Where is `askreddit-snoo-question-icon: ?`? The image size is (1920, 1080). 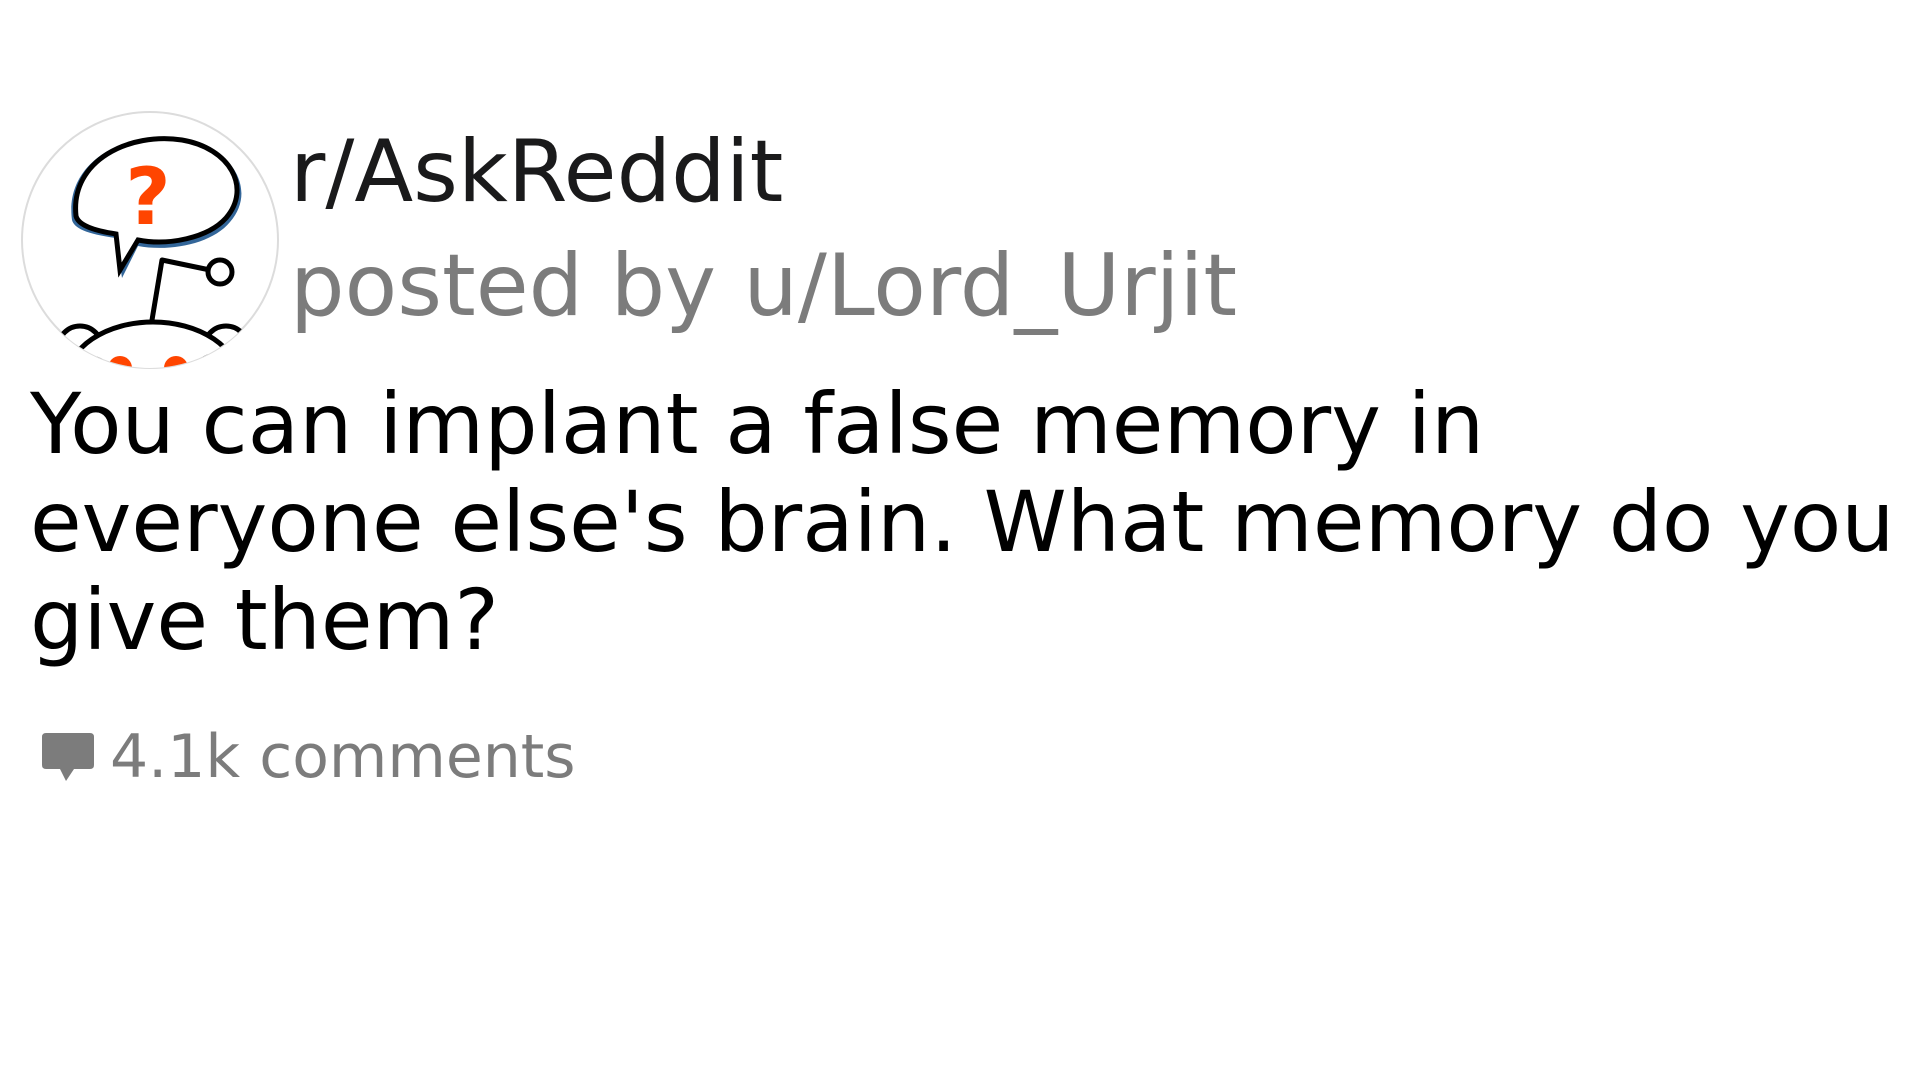 askreddit-snoo-question-icon: ? is located at coordinates (150, 240).